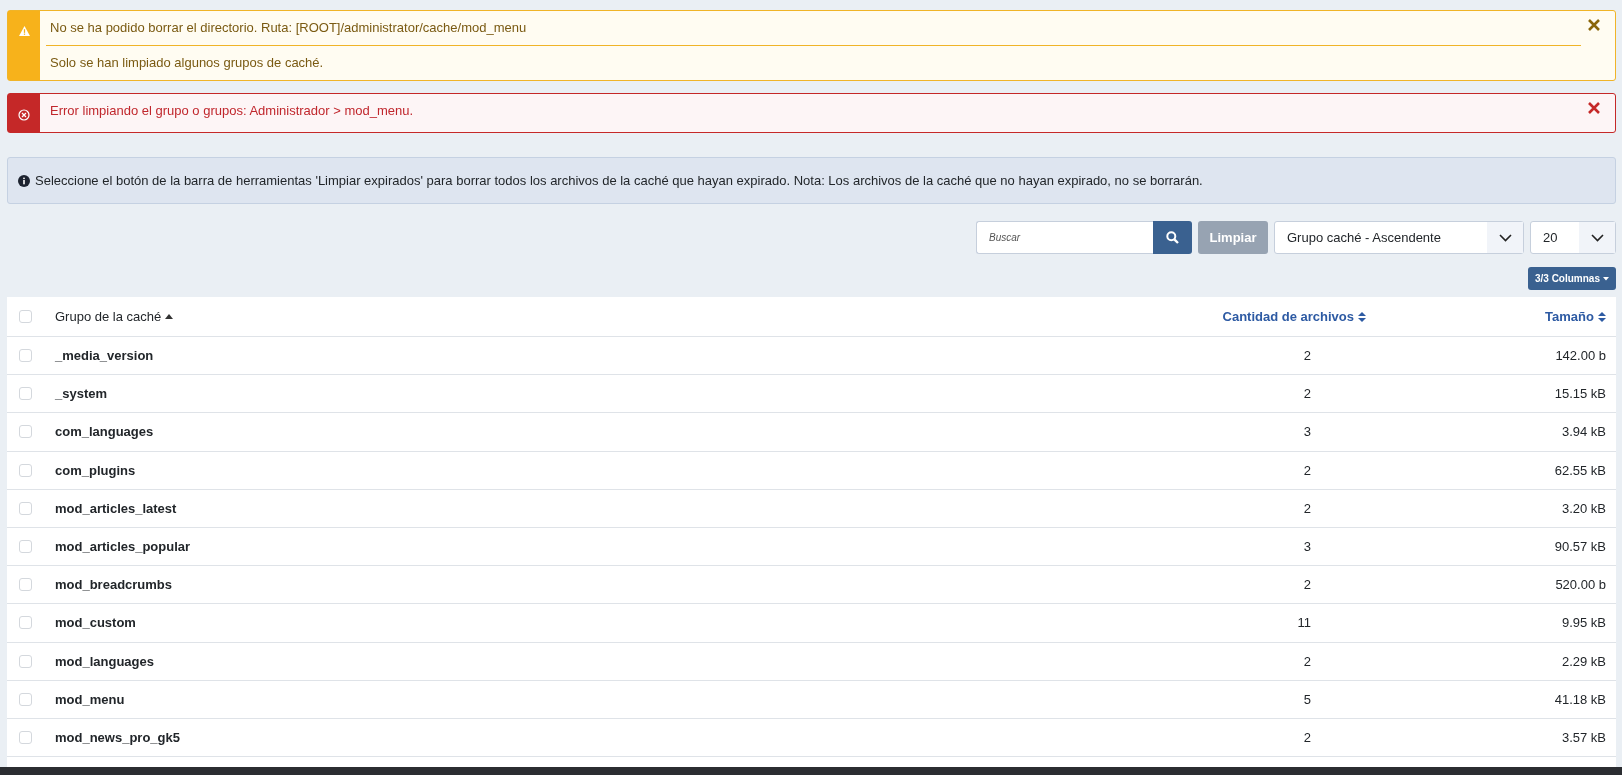  Describe the element at coordinates (232, 111) in the screenshot. I see `alert-message: Error limpiando el grupo o grupos: Administrador > mod_menu.` at that location.